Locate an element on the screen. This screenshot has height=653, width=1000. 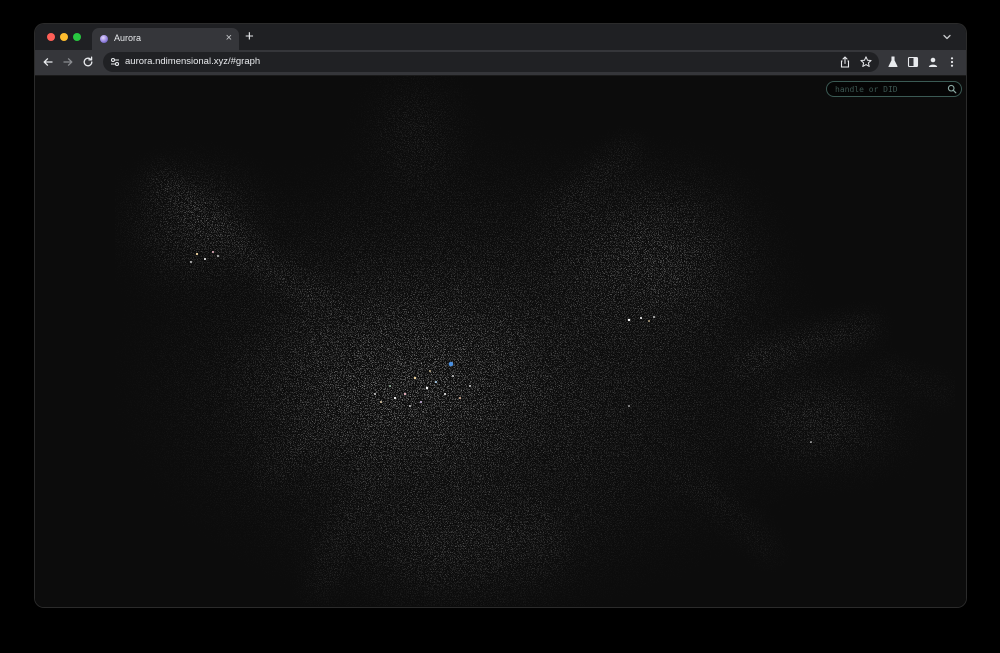
browser-toolbar: aurora.ndimensional.xyz/#graph is located at coordinates (500, 63).